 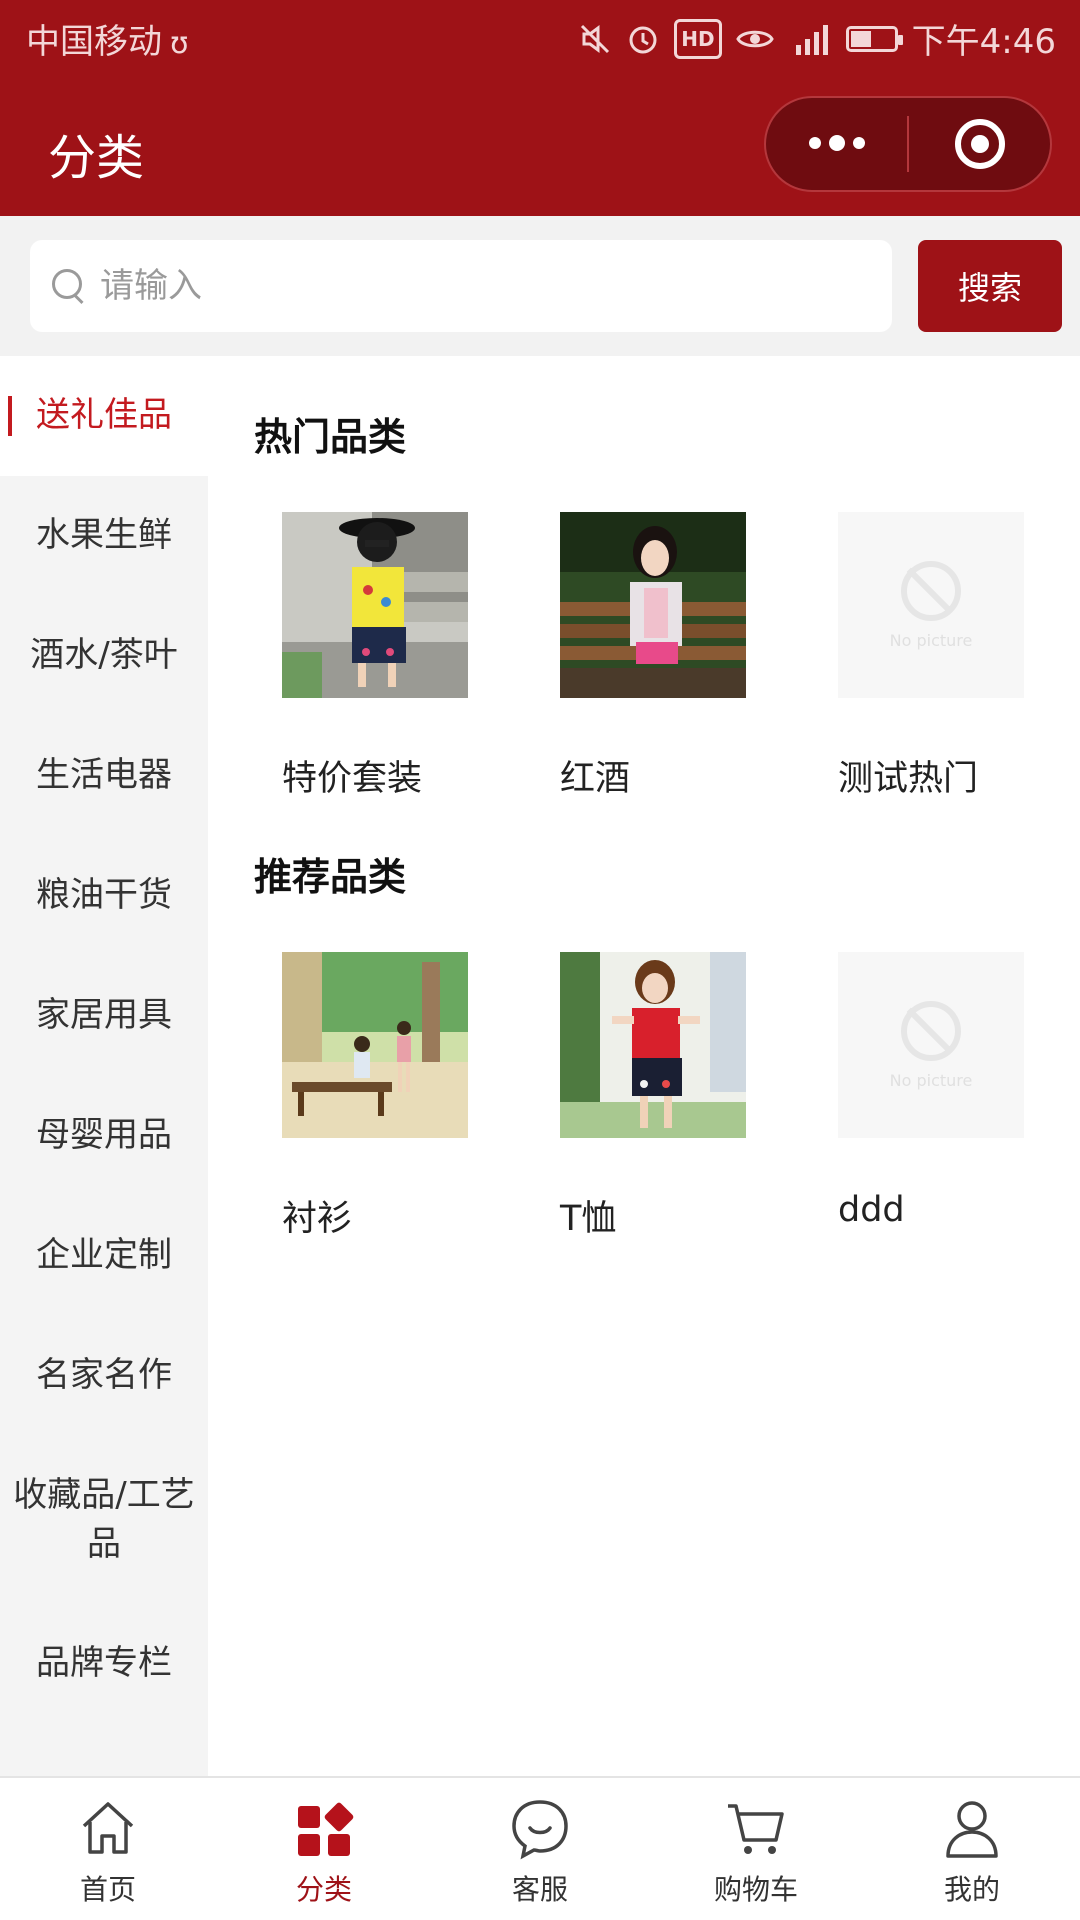 I want to click on tab-mine: 我的, so click(x=972, y=1849).